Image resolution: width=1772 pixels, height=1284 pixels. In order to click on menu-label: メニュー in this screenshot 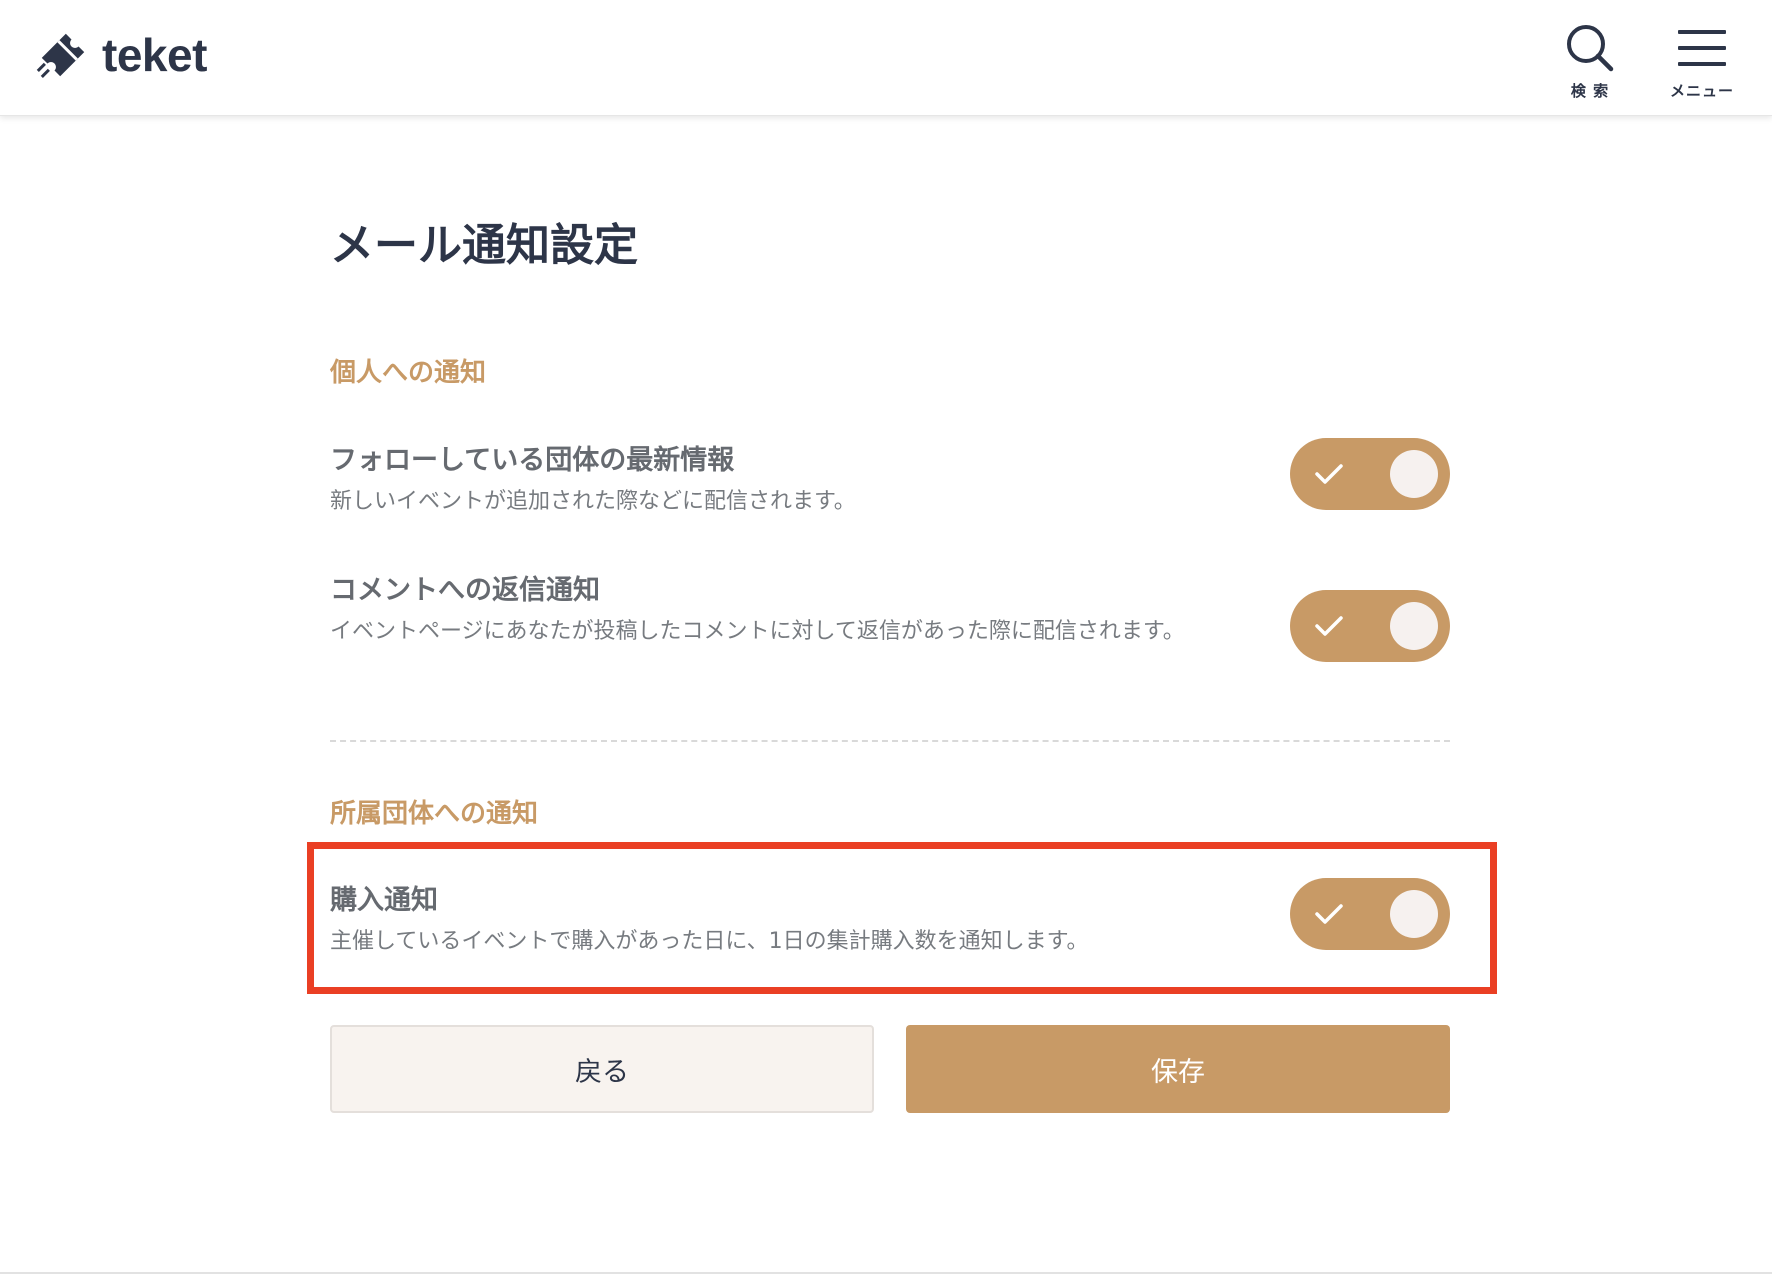, I will do `click(1701, 91)`.